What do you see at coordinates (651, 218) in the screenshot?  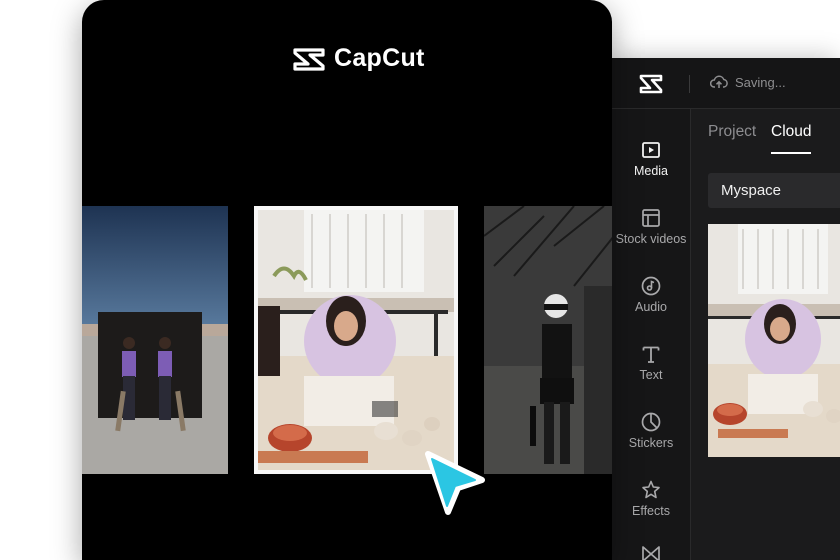 I see `stock-videos-icon` at bounding box center [651, 218].